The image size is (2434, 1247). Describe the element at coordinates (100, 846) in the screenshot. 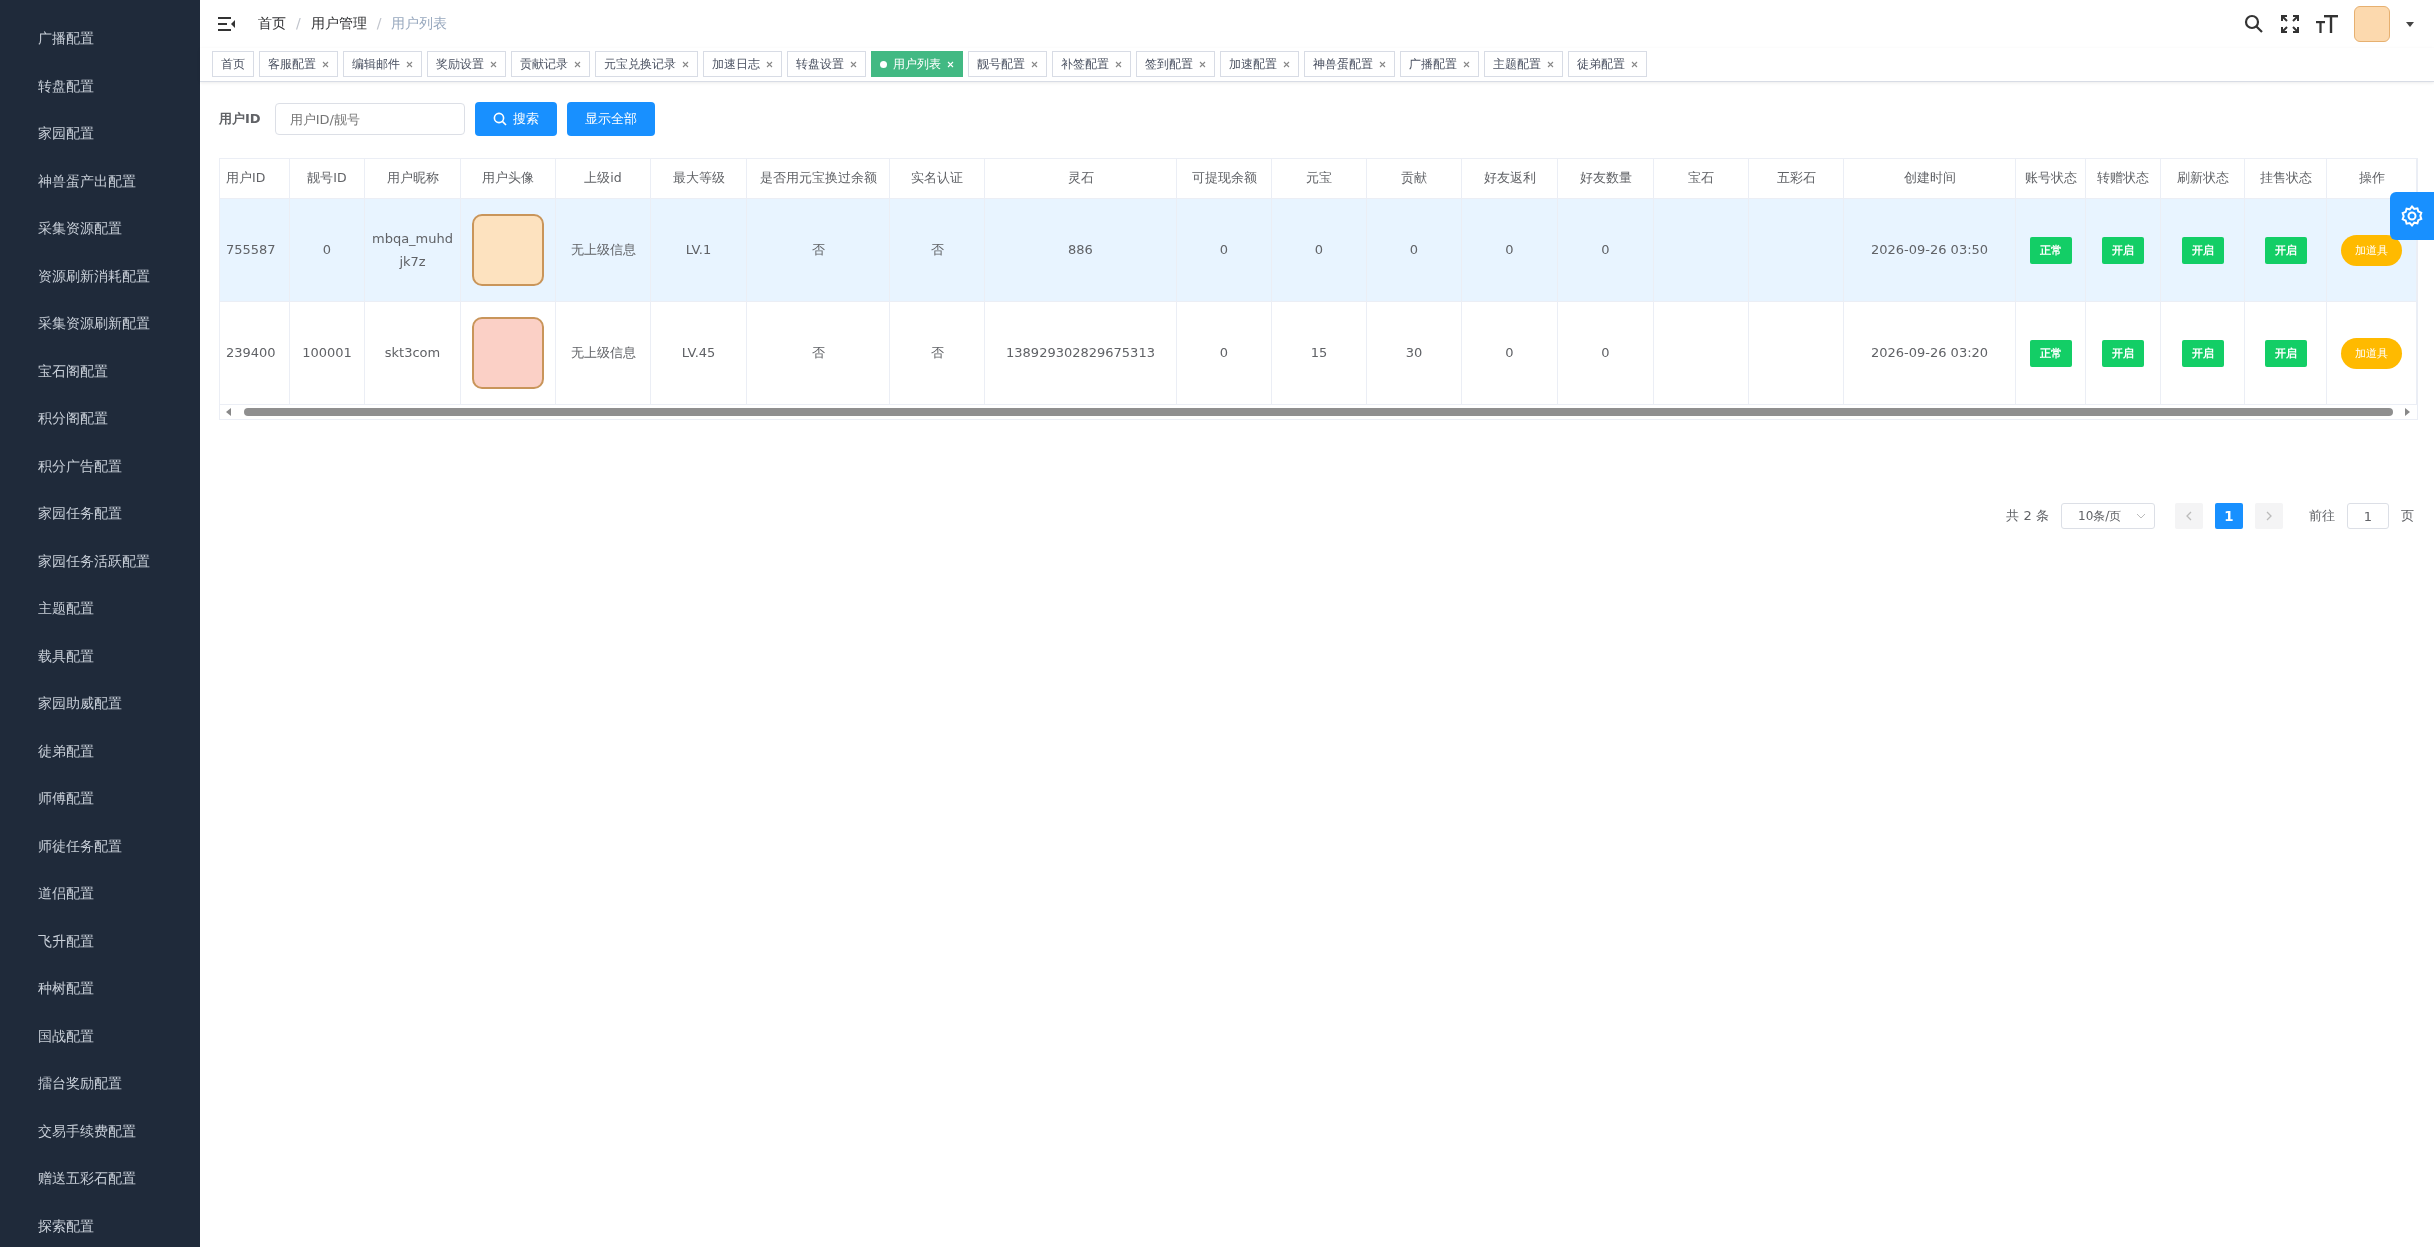

I see `sidebar-item: 师徒任务配置` at that location.